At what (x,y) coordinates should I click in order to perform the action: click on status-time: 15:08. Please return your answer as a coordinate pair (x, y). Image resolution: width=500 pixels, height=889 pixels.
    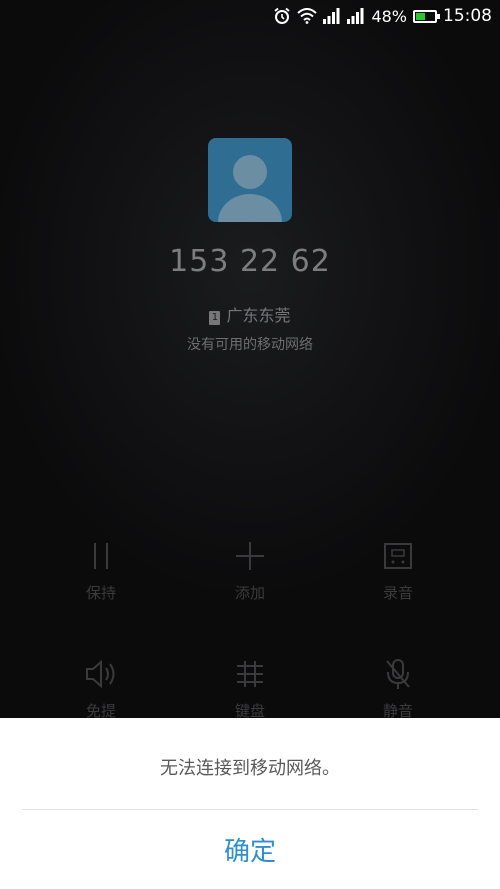
    Looking at the image, I should click on (467, 16).